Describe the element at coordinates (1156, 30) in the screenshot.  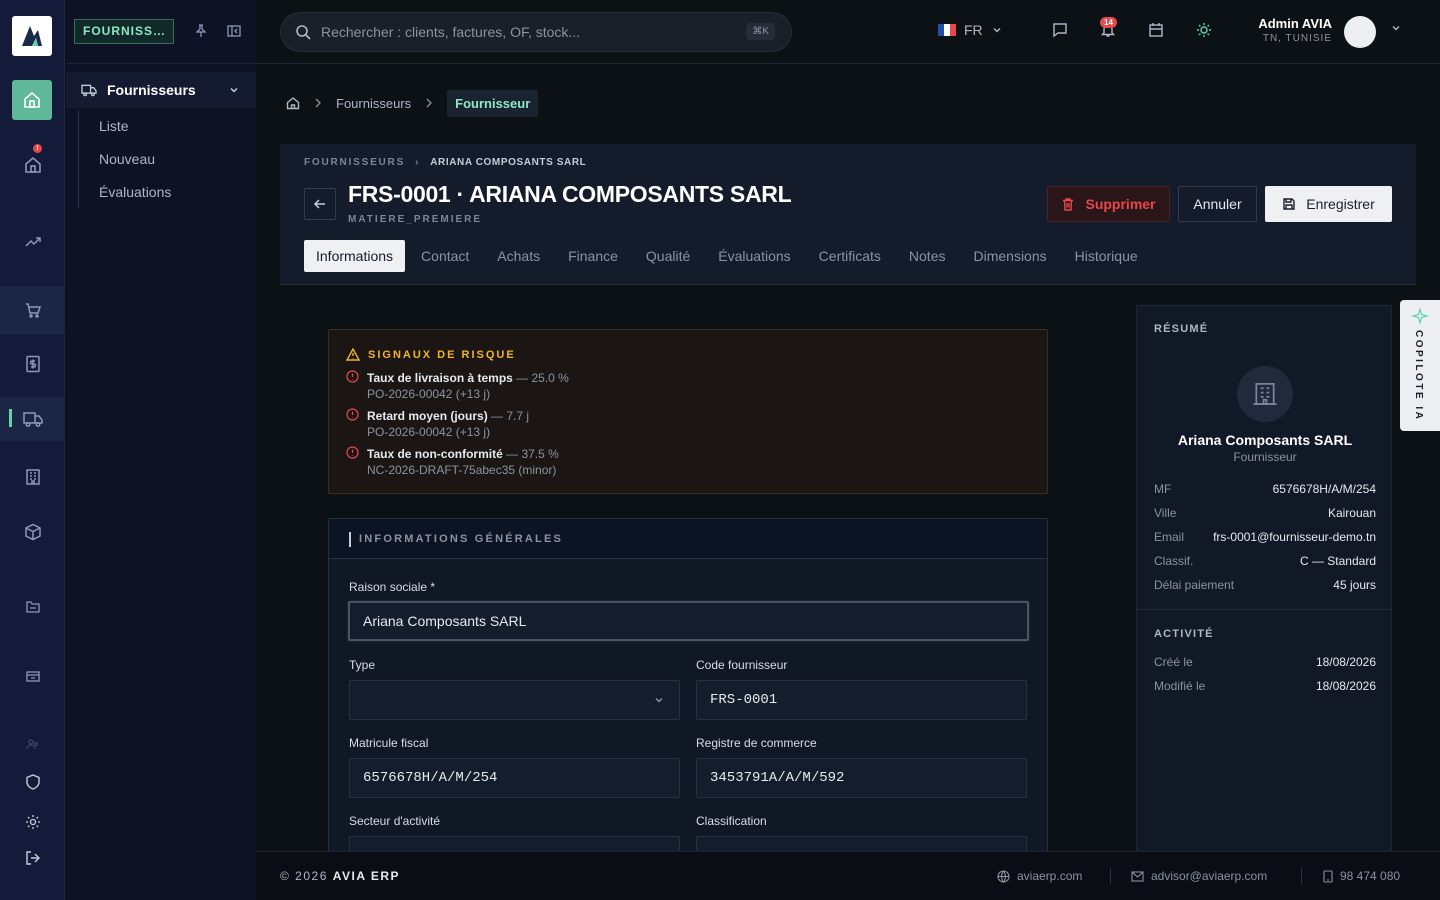
I see `calendar-icon` at that location.